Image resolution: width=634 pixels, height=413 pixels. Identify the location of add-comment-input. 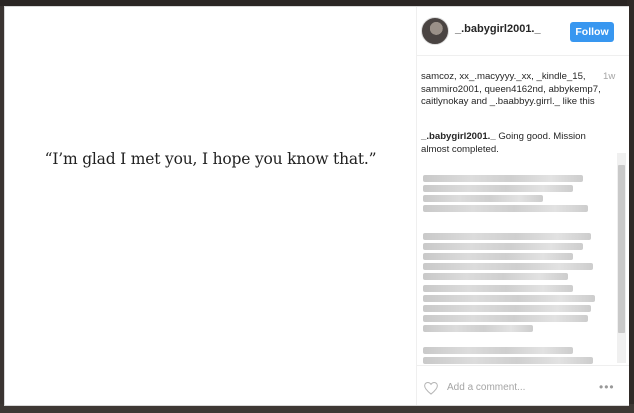
(517, 387).